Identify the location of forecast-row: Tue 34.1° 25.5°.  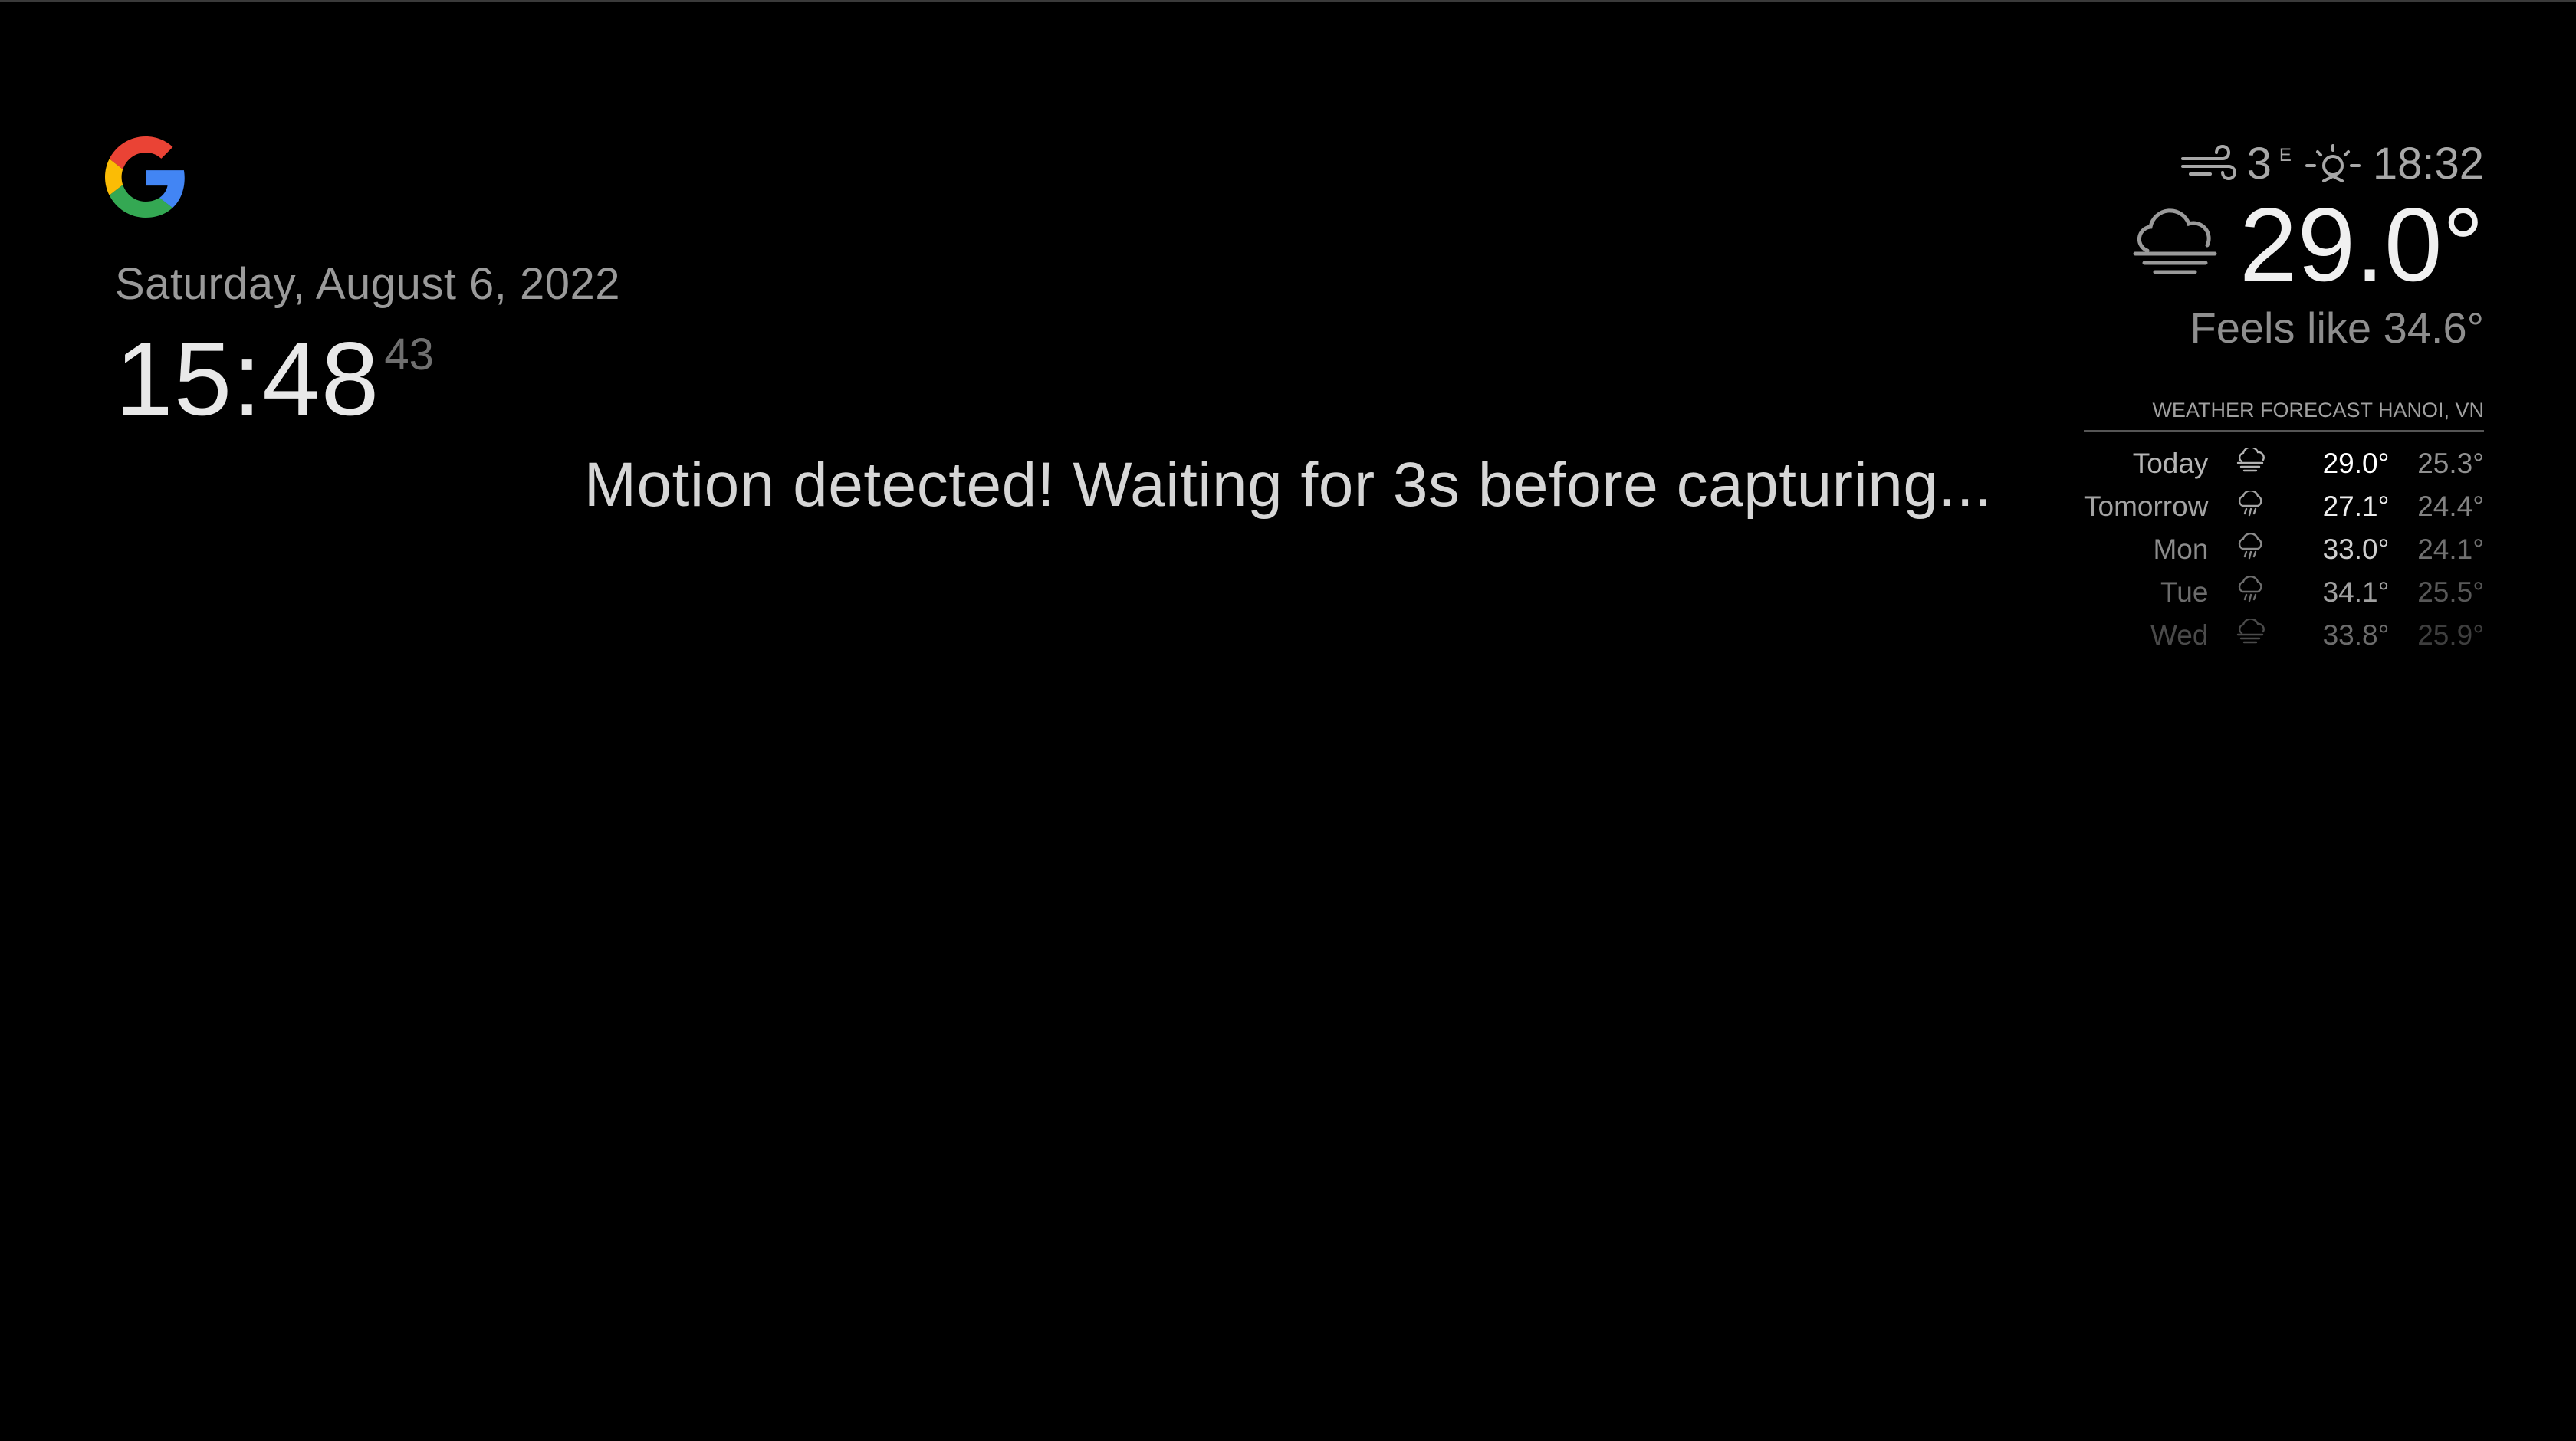
(2284, 592).